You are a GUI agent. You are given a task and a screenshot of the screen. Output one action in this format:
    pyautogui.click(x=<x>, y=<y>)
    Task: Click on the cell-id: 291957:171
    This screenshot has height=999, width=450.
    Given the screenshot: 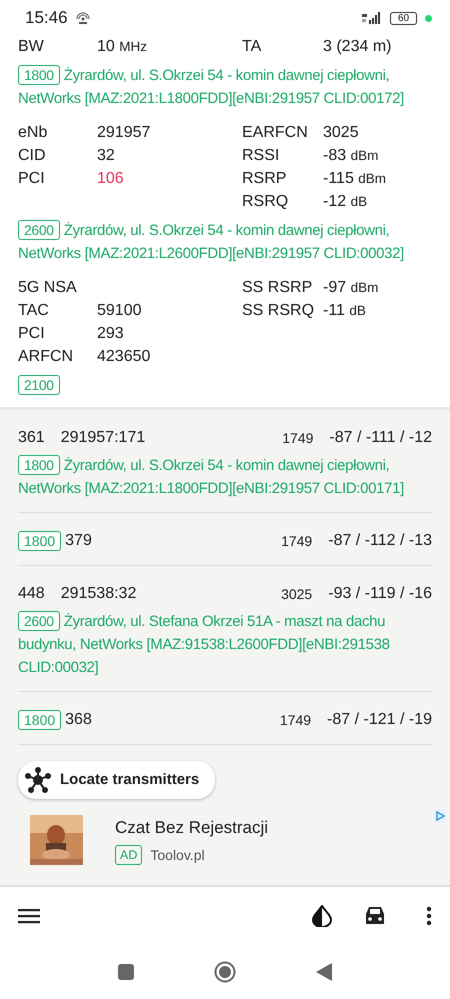 What is the action you would take?
    pyautogui.click(x=103, y=438)
    